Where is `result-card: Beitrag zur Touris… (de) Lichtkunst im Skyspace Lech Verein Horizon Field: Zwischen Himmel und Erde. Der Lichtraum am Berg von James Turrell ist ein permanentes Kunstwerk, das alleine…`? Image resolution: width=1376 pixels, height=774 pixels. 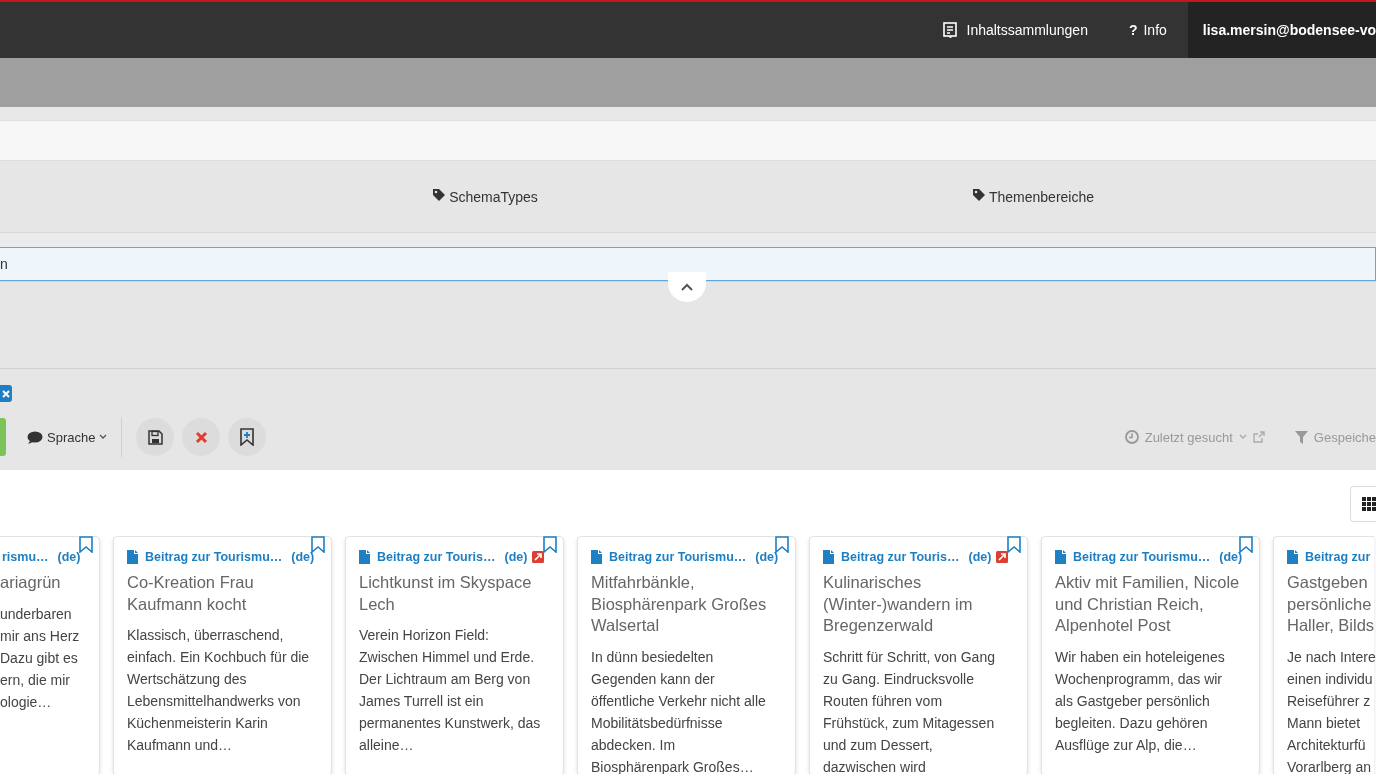 result-card: Beitrag zur Touris… (de) Lichtkunst im Skyspace Lech Verein Horizon Field: Zwischen Himmel und Erde. Der Lichtraum am Berg von James Turrell ist ein permanentes Kunstwerk, das alleine… is located at coordinates (454, 655).